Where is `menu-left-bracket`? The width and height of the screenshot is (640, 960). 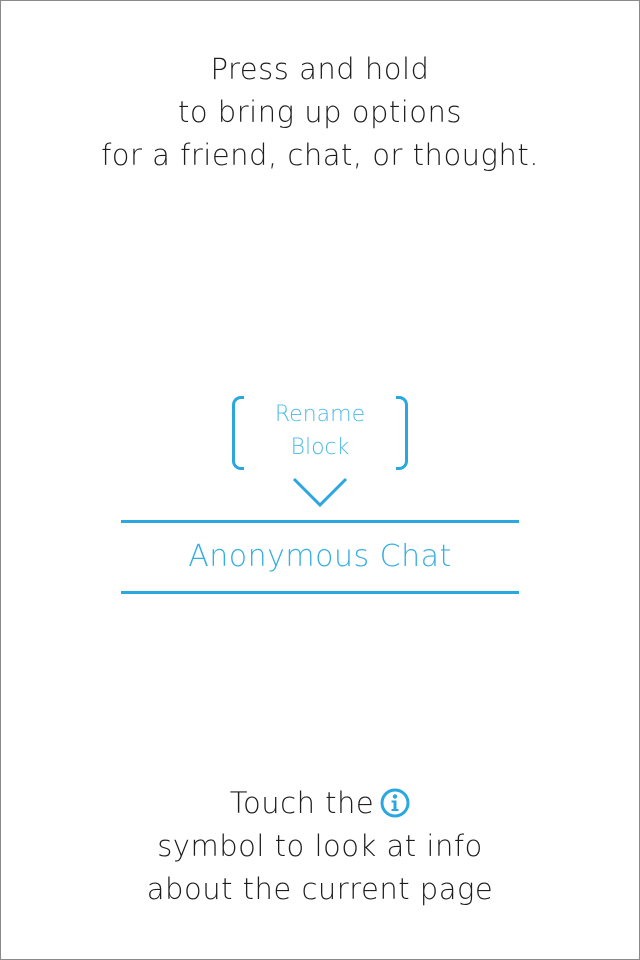 menu-left-bracket is located at coordinates (238, 433).